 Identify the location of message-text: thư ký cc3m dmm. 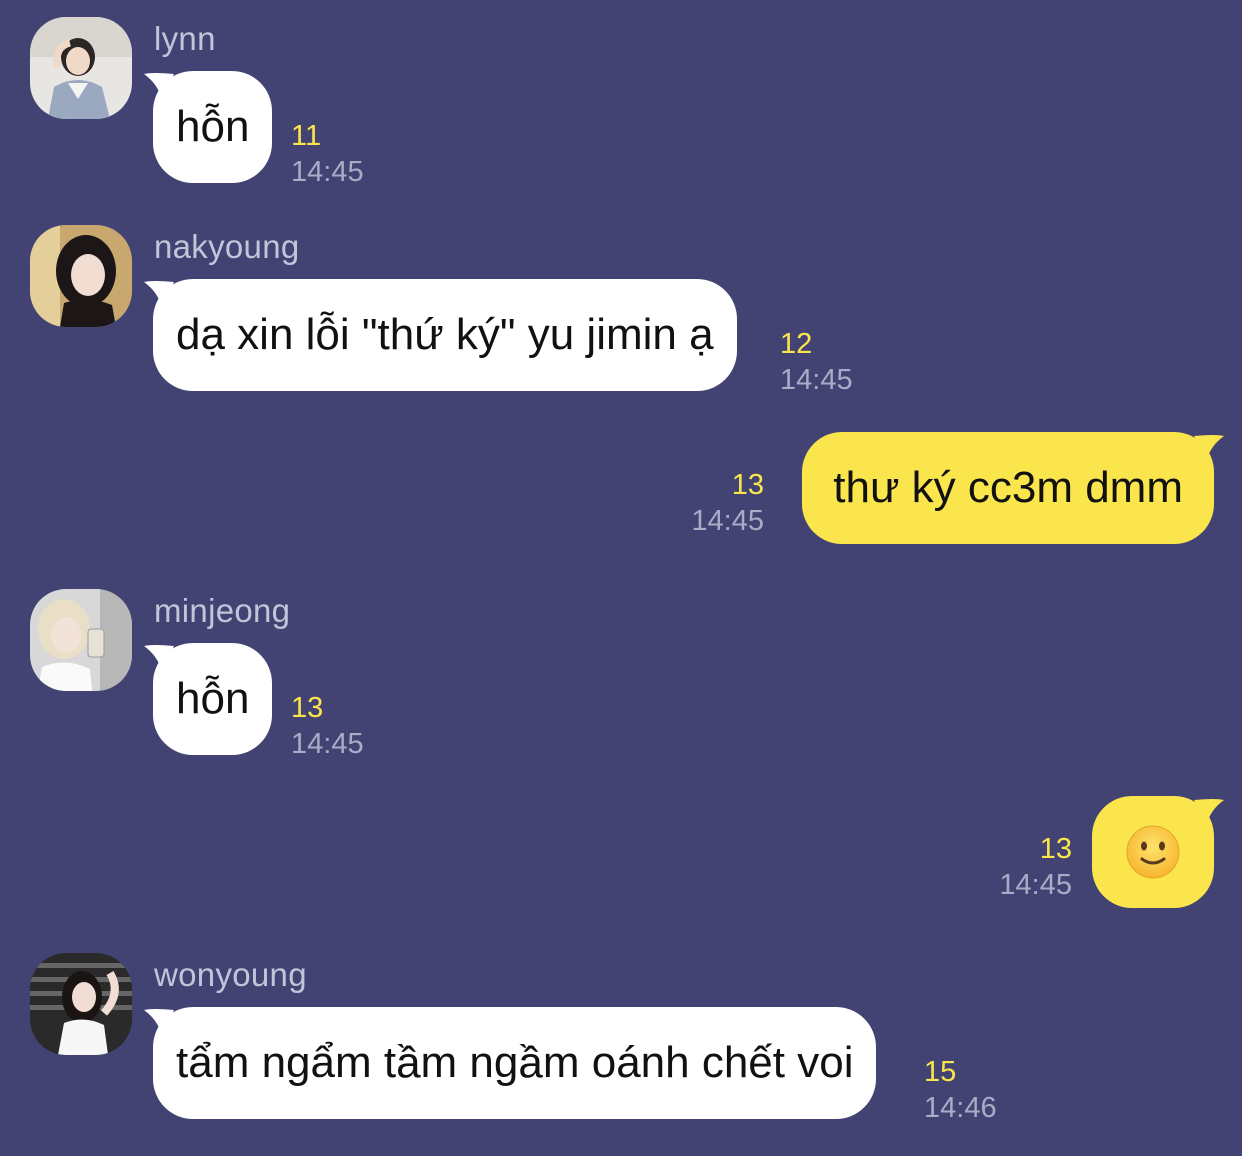
(1008, 487).